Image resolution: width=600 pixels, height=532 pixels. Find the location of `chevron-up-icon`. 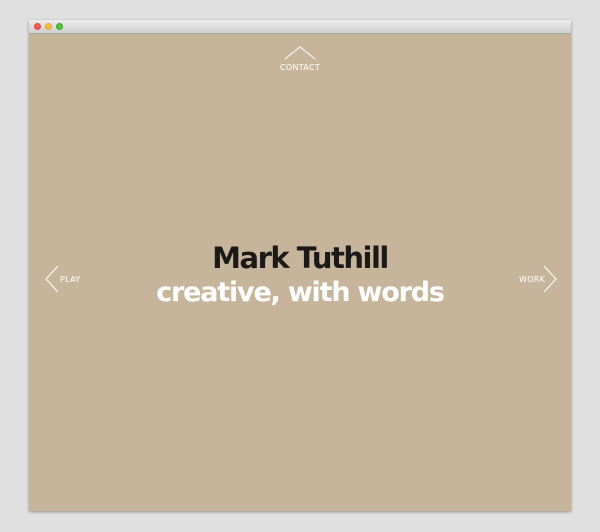

chevron-up-icon is located at coordinates (300, 53).